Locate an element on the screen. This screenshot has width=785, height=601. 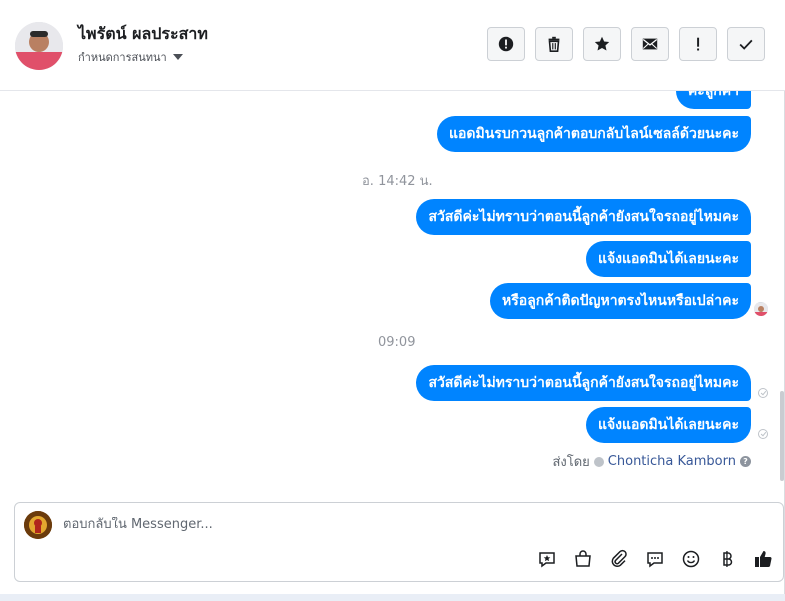
star-icon is located at coordinates (602, 43).